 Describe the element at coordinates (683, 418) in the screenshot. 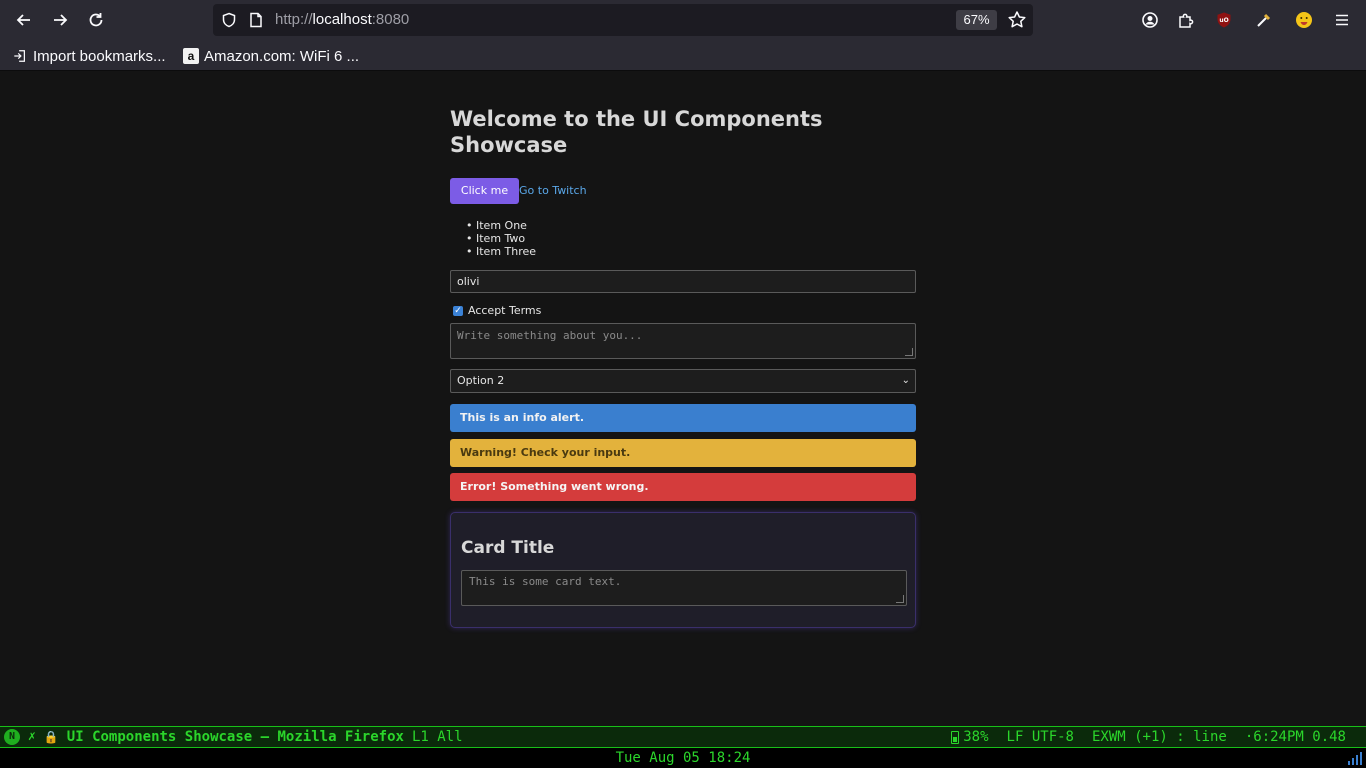

I see `info-alert: This is an info alert.` at that location.